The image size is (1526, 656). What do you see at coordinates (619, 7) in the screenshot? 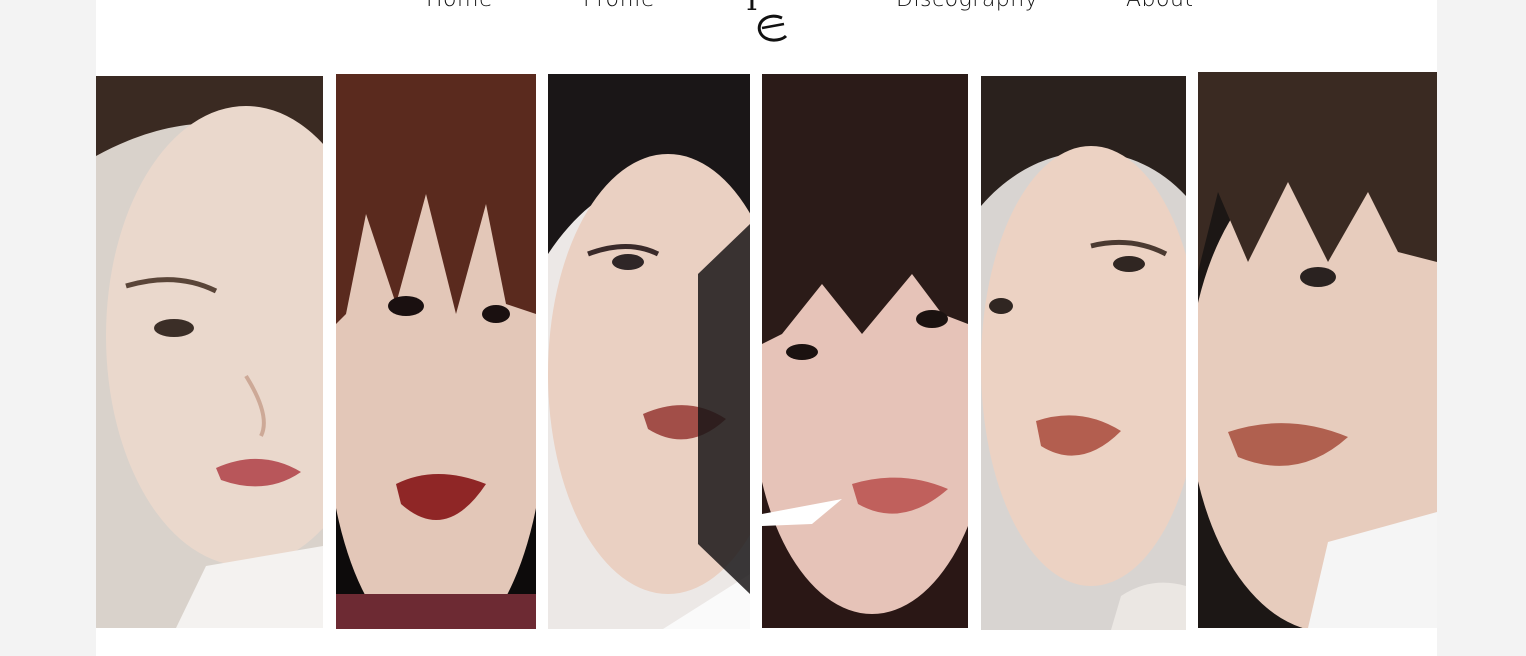
I see `nav-profile-link: Profile` at bounding box center [619, 7].